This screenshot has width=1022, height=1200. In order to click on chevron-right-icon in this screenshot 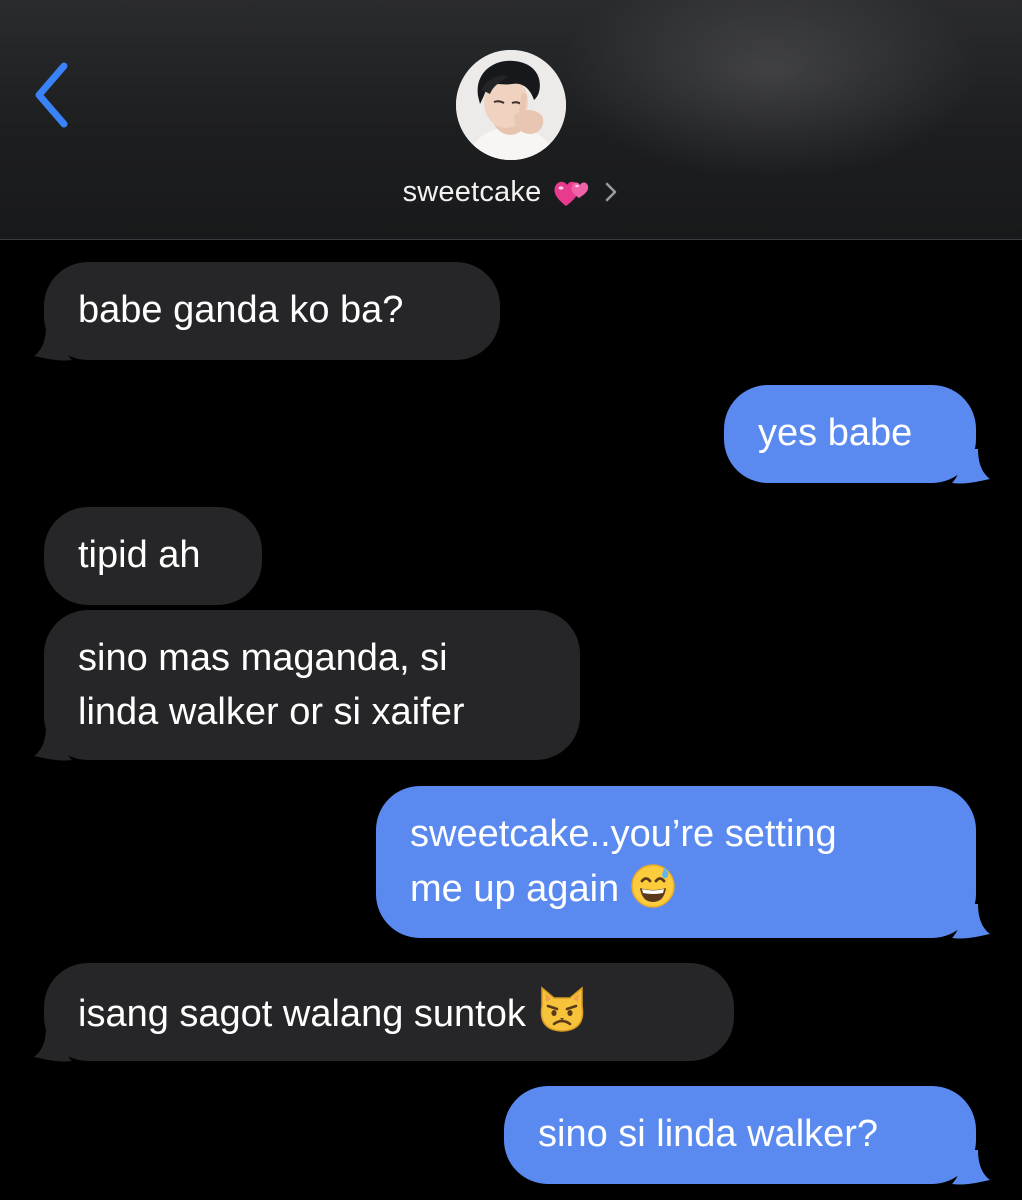, I will do `click(611, 192)`.